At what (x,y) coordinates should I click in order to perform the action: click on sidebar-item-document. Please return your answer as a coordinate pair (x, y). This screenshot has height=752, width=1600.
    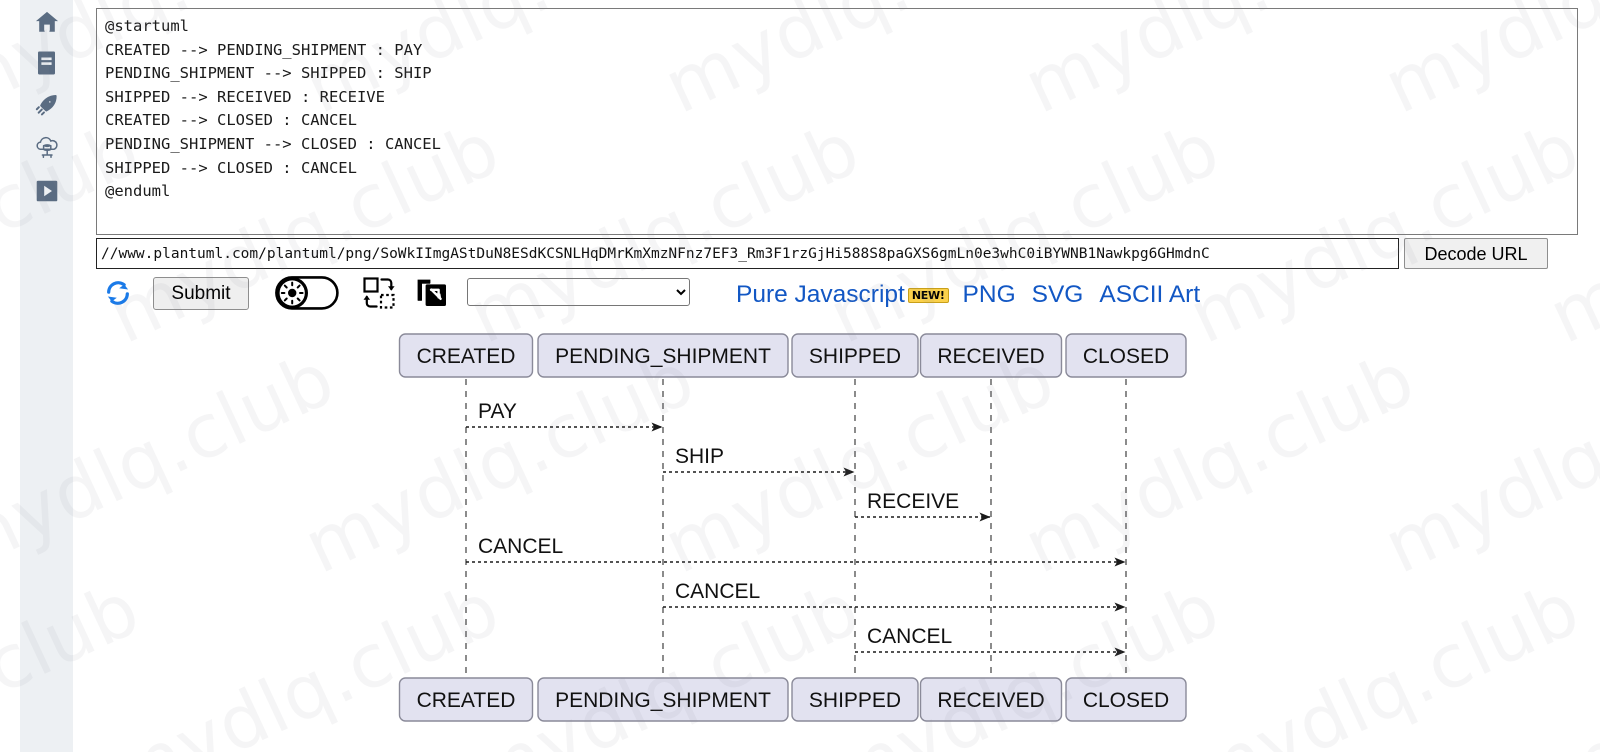
    Looking at the image, I should click on (46, 63).